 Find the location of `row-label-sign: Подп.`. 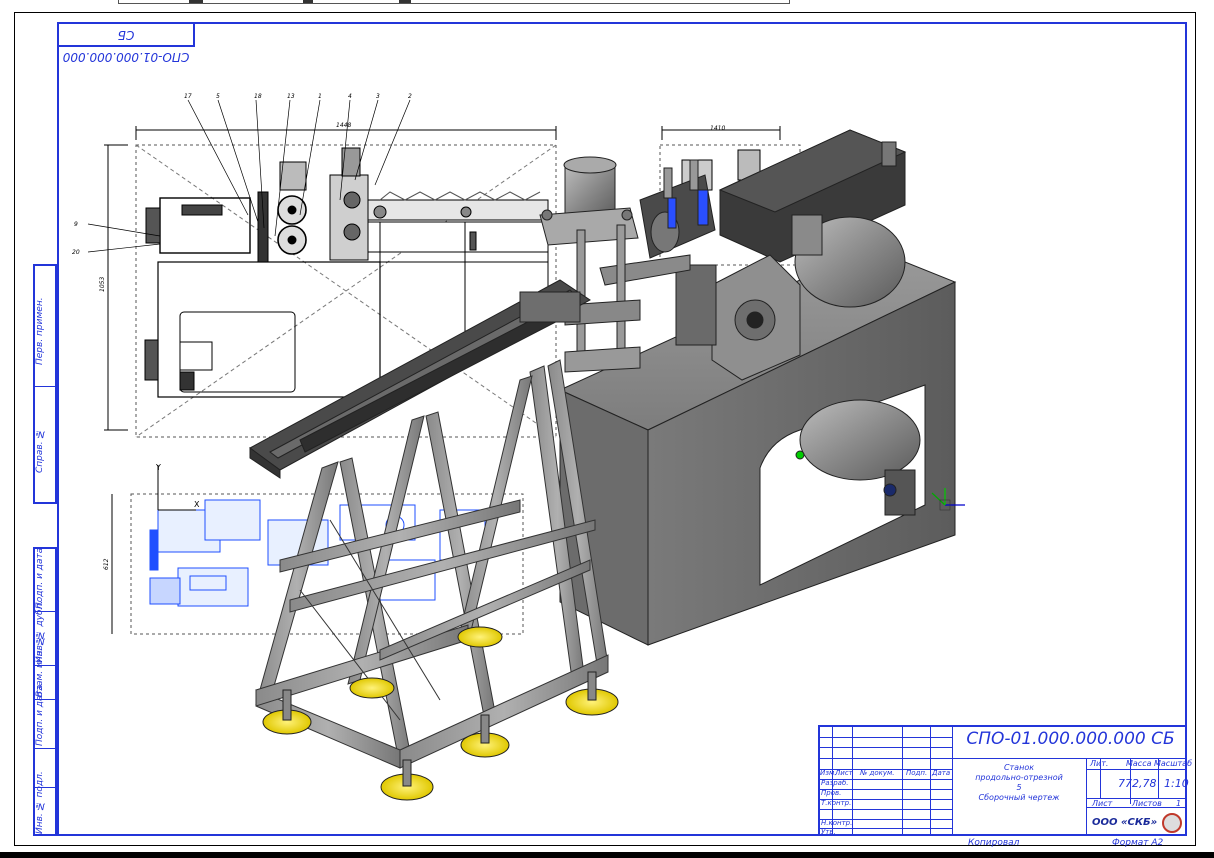

row-label-sign: Подп. is located at coordinates (917, 773).